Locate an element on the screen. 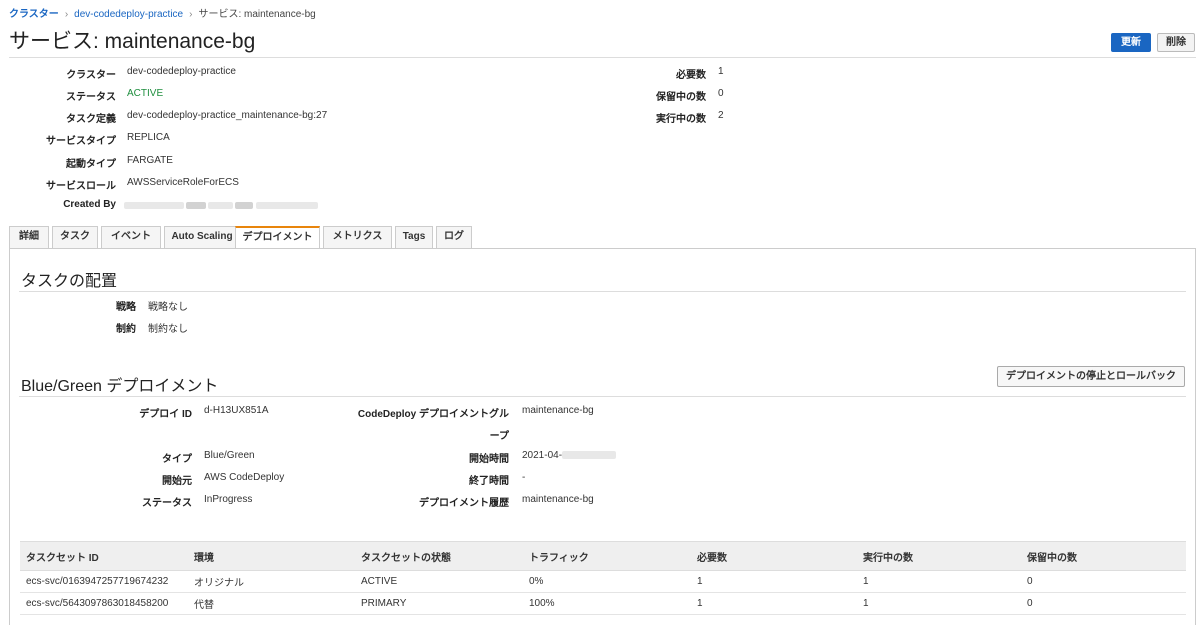 Image resolution: width=1200 pixels, height=625 pixels. deploy-id-label: デプロイ ID is located at coordinates (165, 414).